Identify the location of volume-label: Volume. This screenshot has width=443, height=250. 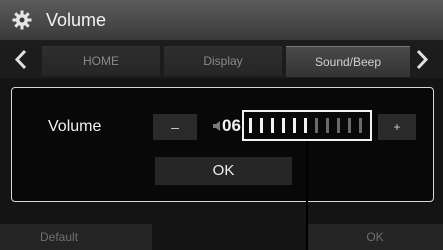
(75, 126).